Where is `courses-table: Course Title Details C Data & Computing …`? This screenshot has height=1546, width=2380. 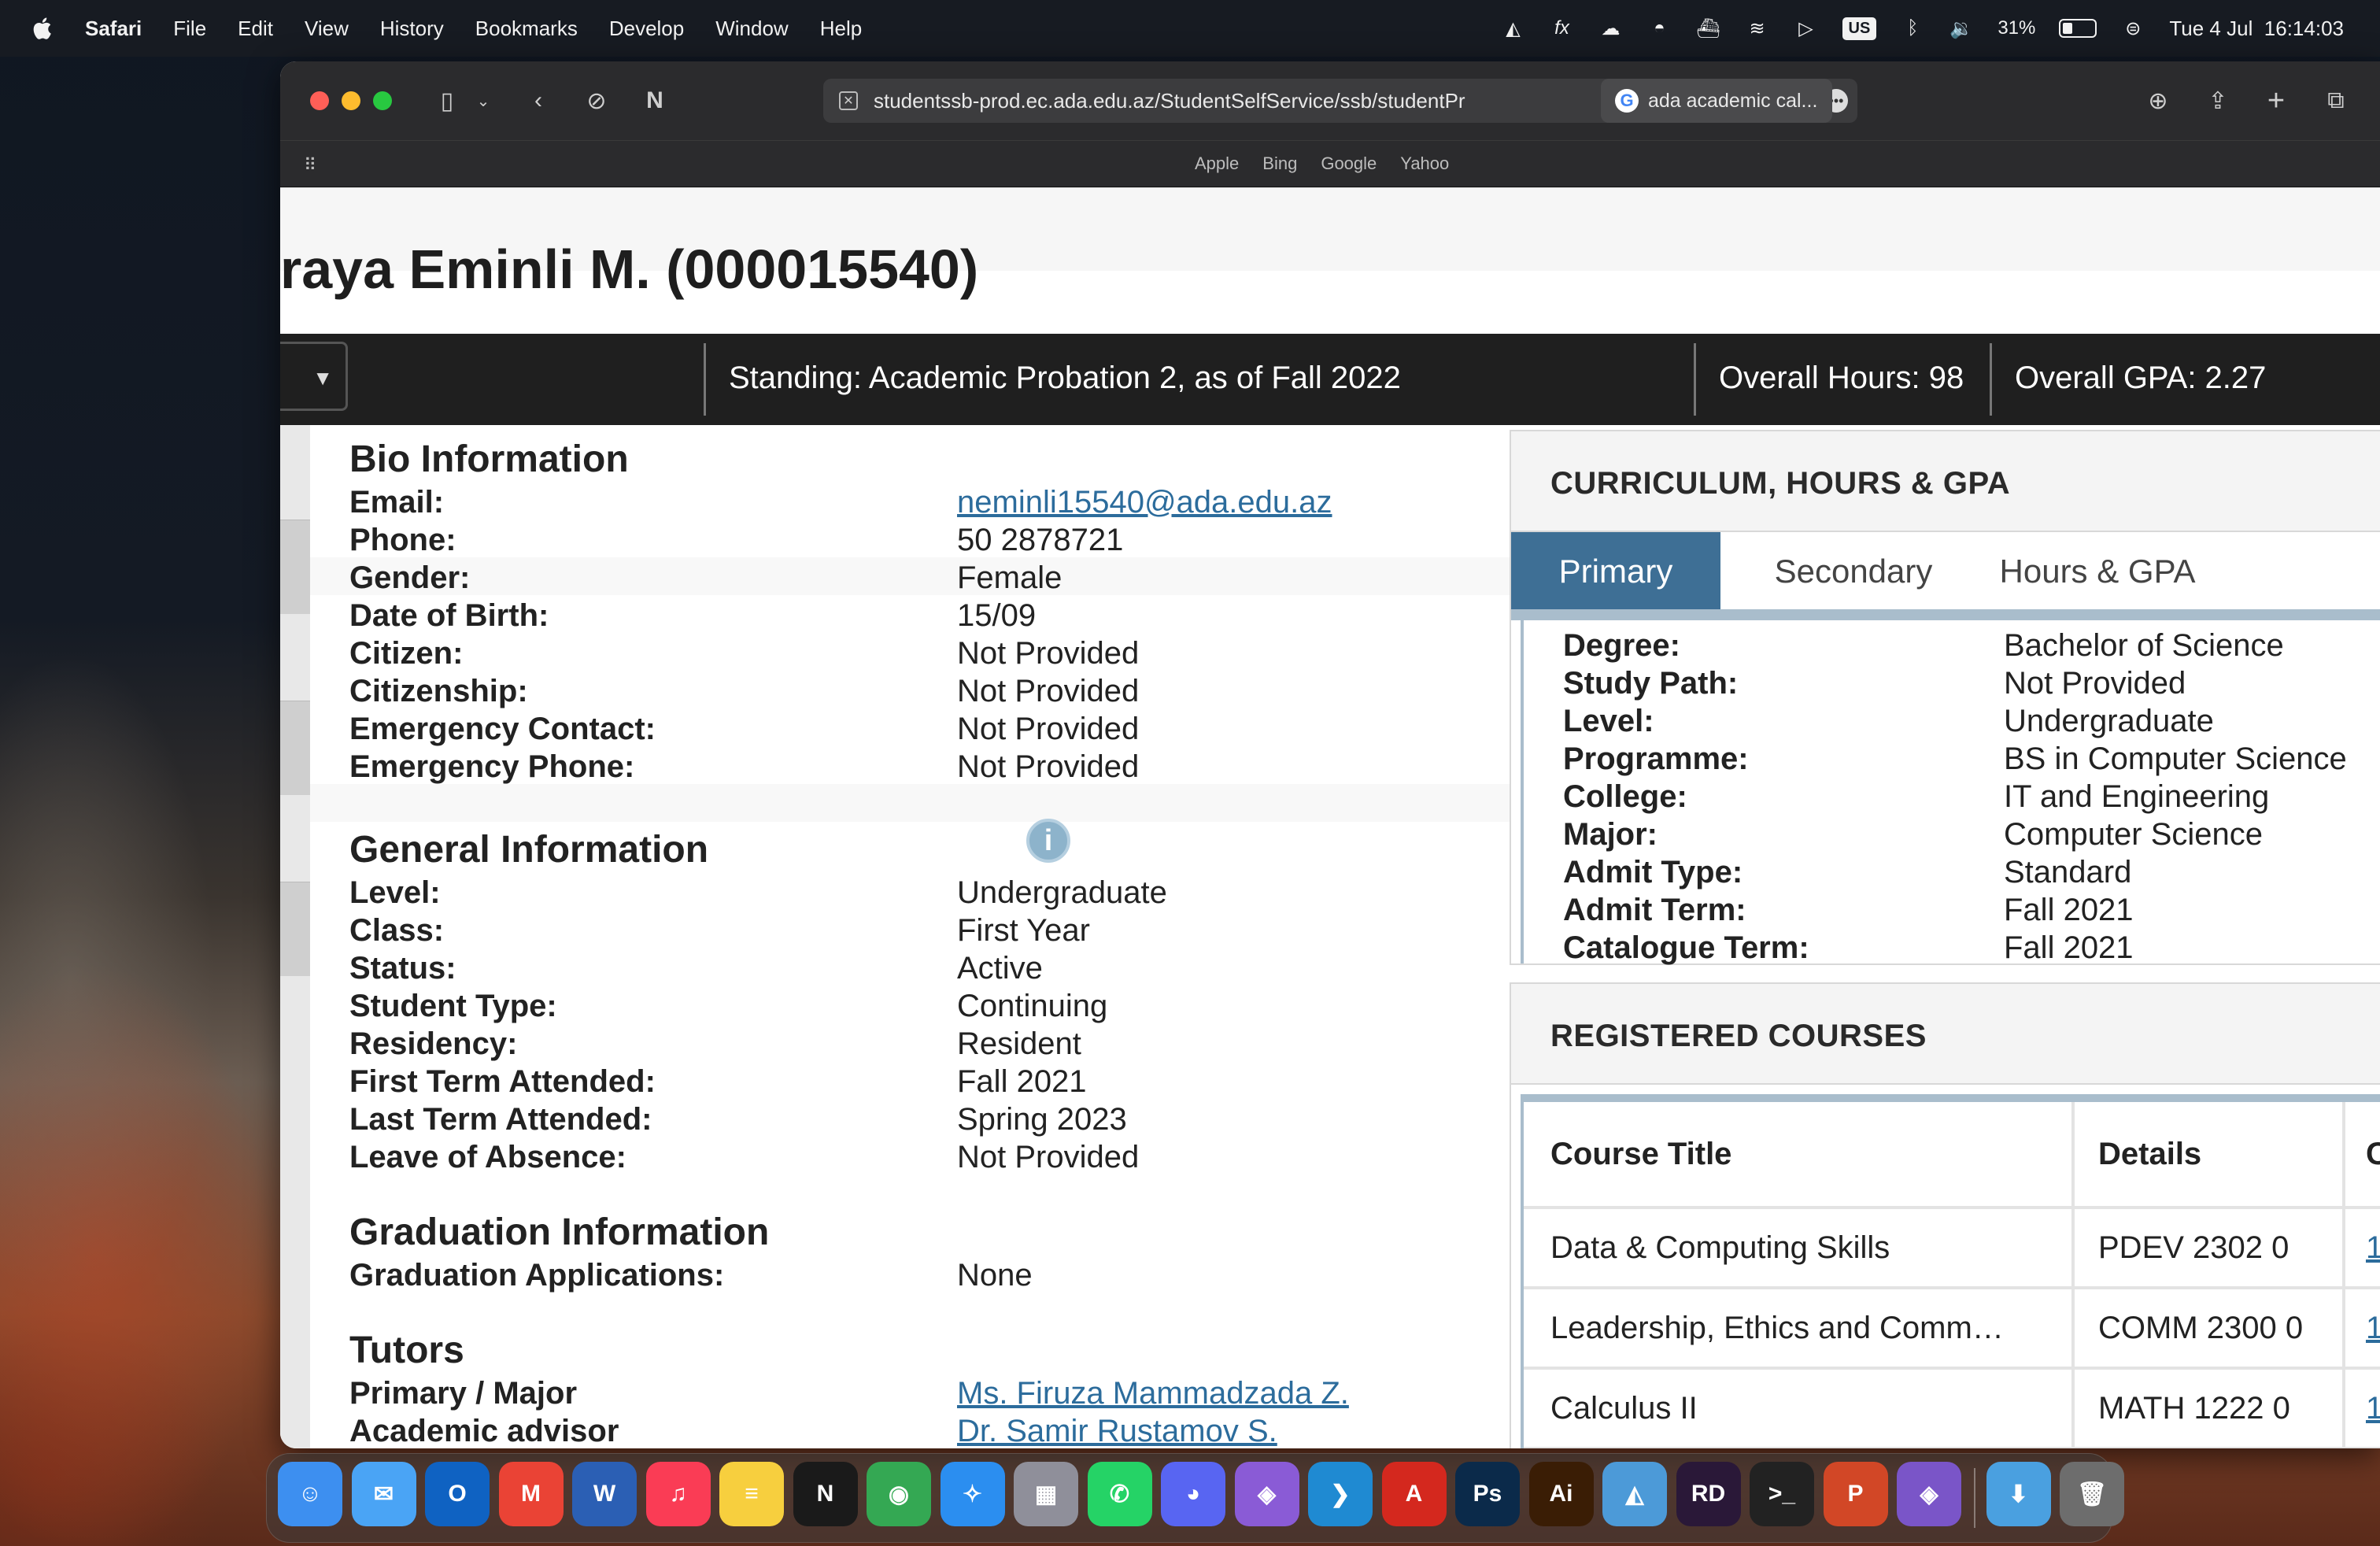
courses-table: Course Title Details C Data & Computing … is located at coordinates (1950, 1271).